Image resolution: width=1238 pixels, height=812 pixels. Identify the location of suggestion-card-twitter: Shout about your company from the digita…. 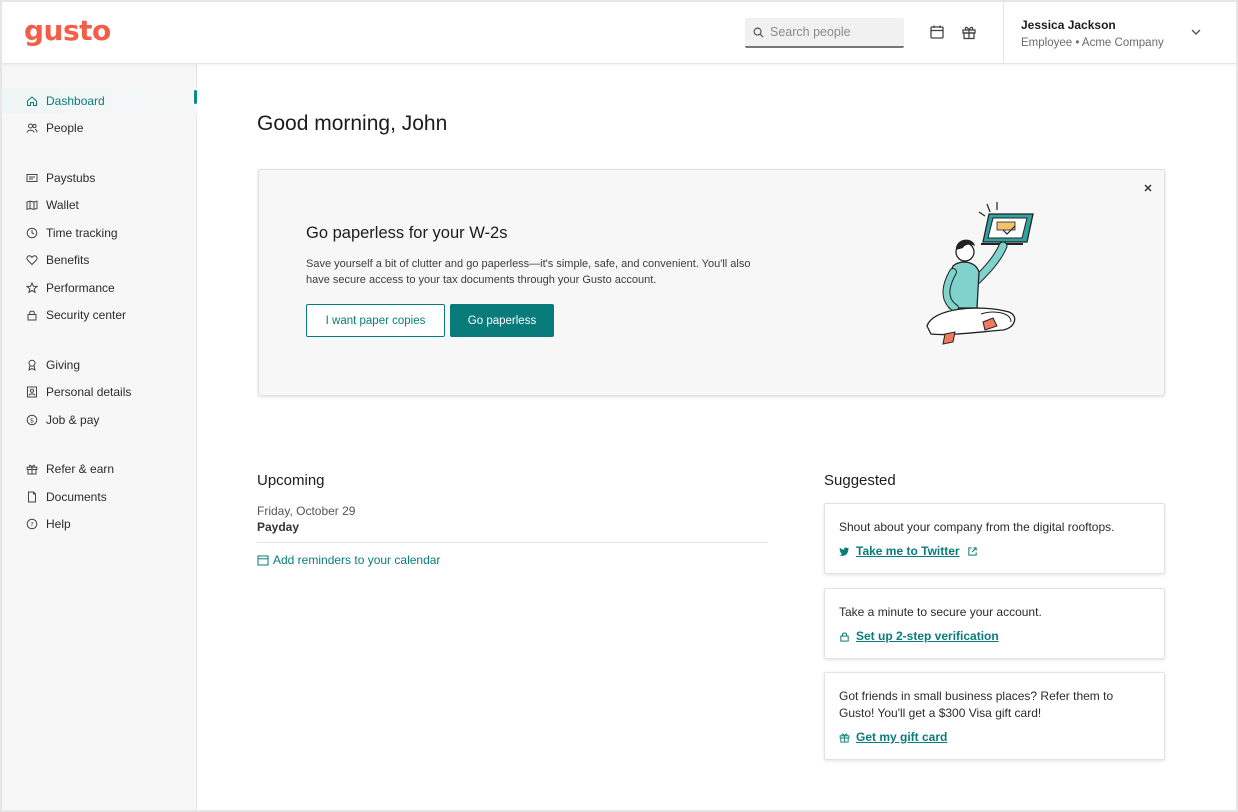
(994, 538).